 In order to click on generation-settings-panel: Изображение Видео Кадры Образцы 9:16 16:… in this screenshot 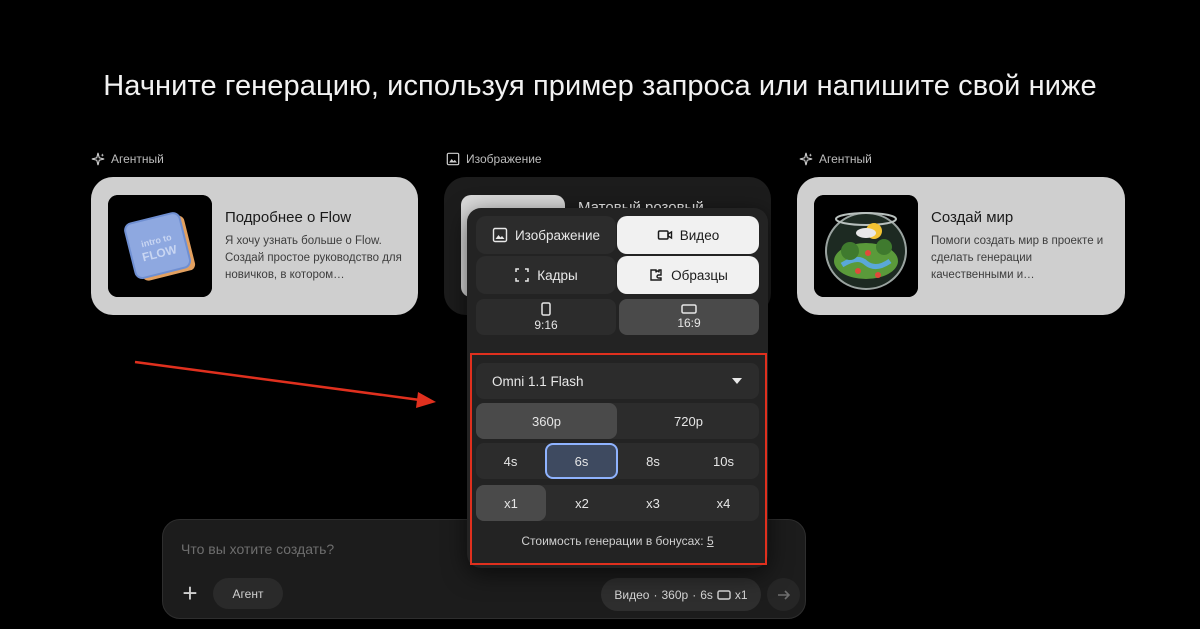, I will do `click(617, 388)`.